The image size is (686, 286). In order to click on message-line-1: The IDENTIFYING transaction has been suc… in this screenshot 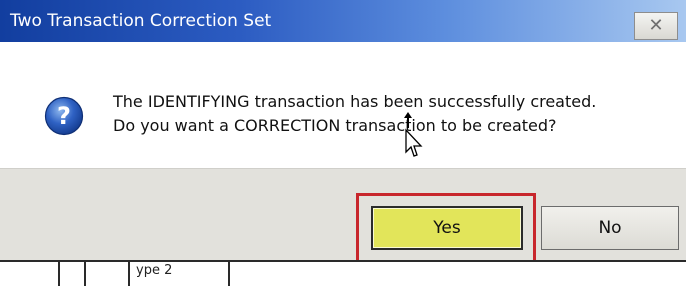, I will do `click(355, 101)`.